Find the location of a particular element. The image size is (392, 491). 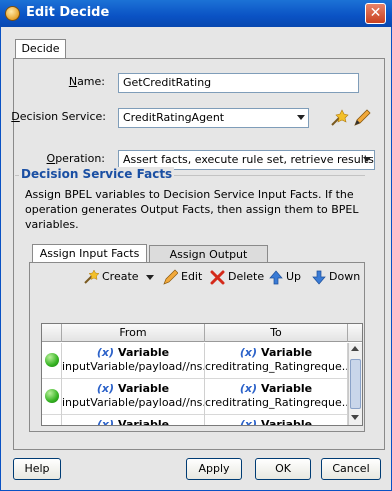

name-input: GetCreditRating is located at coordinates (238, 83).